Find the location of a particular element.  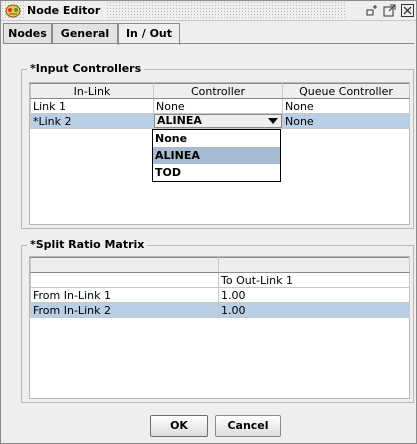

traffic-node-icon is located at coordinates (13, 10).